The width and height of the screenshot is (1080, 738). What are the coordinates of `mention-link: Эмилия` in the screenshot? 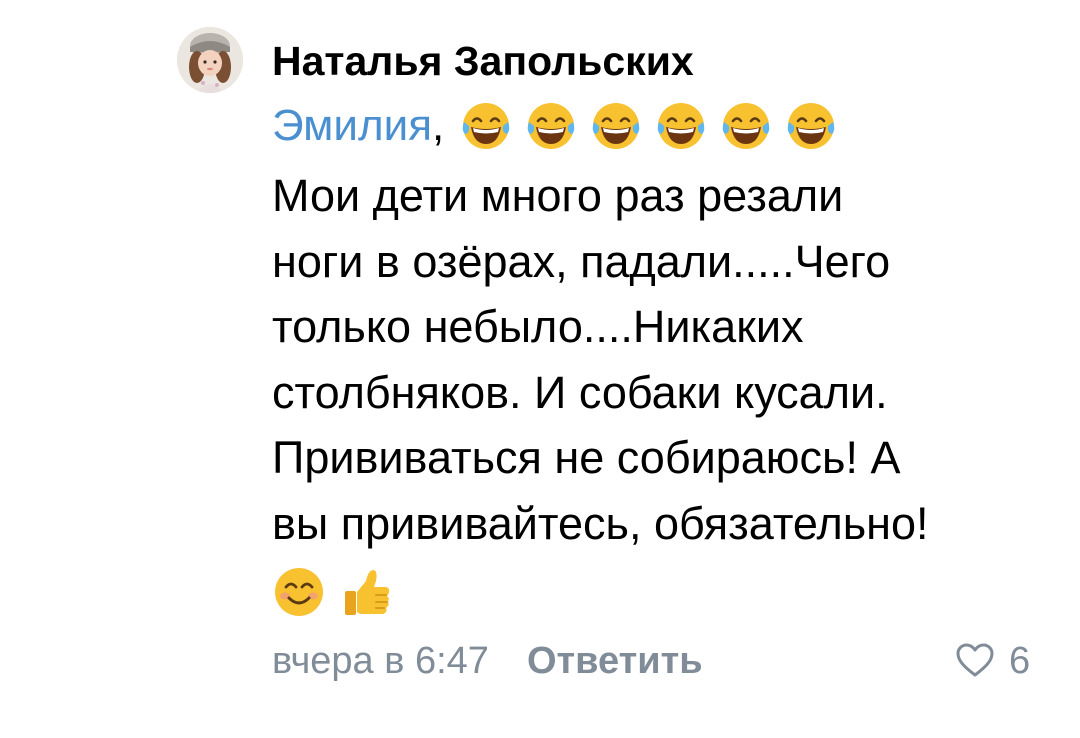 It's located at (352, 126).